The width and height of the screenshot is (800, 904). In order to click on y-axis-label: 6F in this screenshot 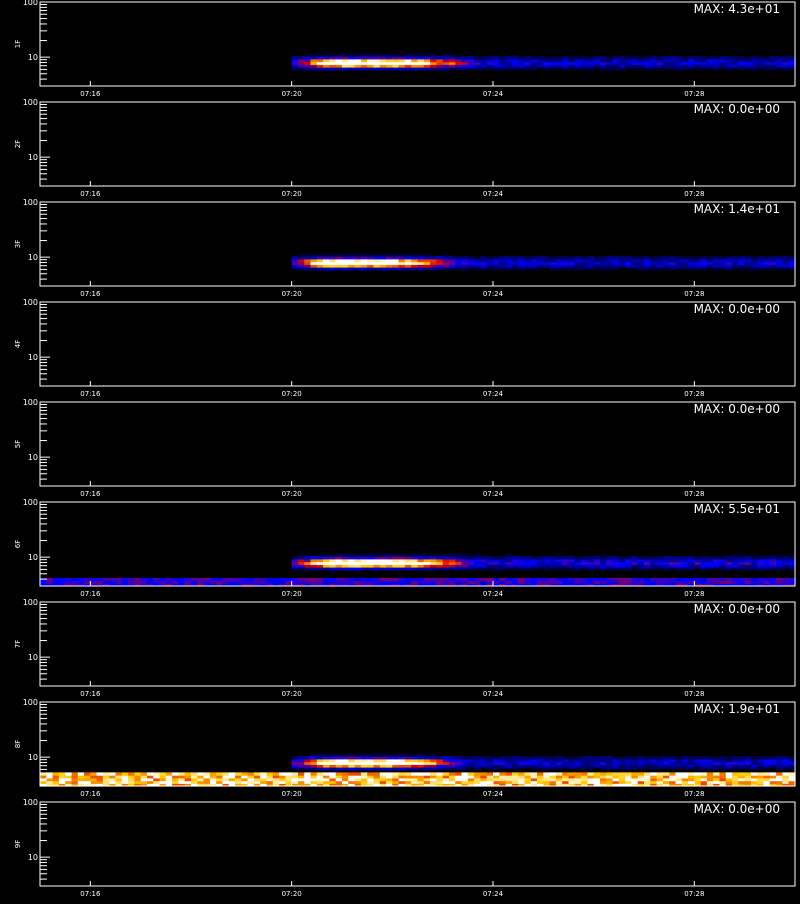, I will do `click(18, 544)`.